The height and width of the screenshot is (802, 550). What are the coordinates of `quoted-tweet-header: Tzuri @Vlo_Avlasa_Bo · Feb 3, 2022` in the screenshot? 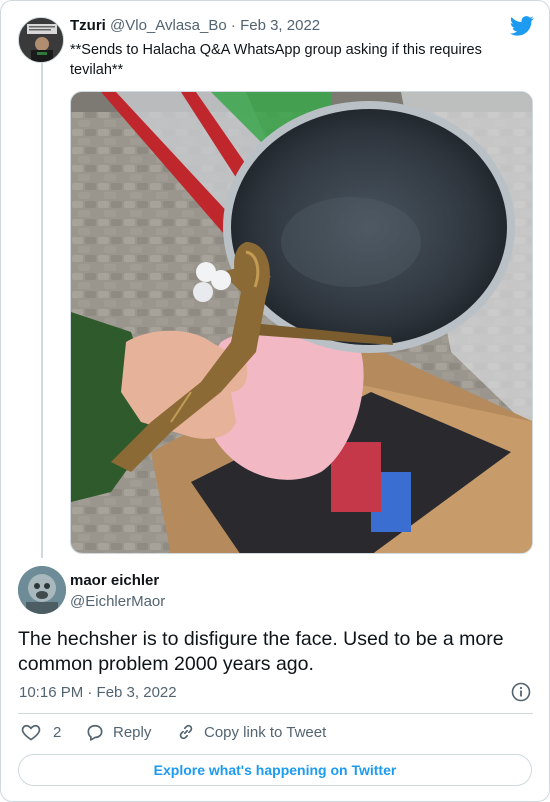 It's located at (195, 25).